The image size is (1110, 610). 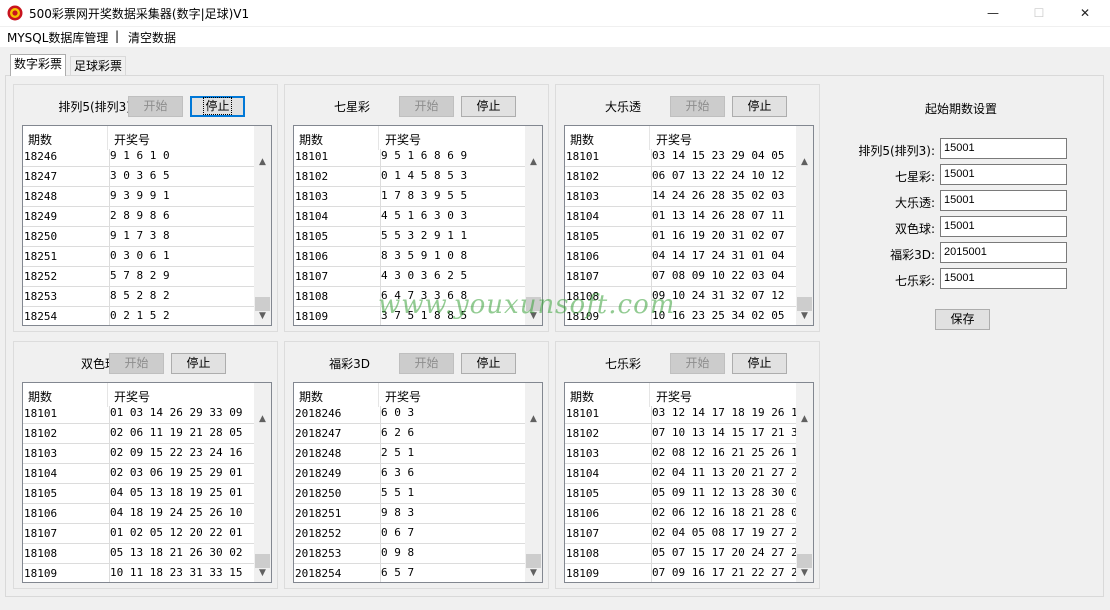 I want to click on table-row: 18101 01 03 14 26 29 33 09, so click(x=139, y=415).